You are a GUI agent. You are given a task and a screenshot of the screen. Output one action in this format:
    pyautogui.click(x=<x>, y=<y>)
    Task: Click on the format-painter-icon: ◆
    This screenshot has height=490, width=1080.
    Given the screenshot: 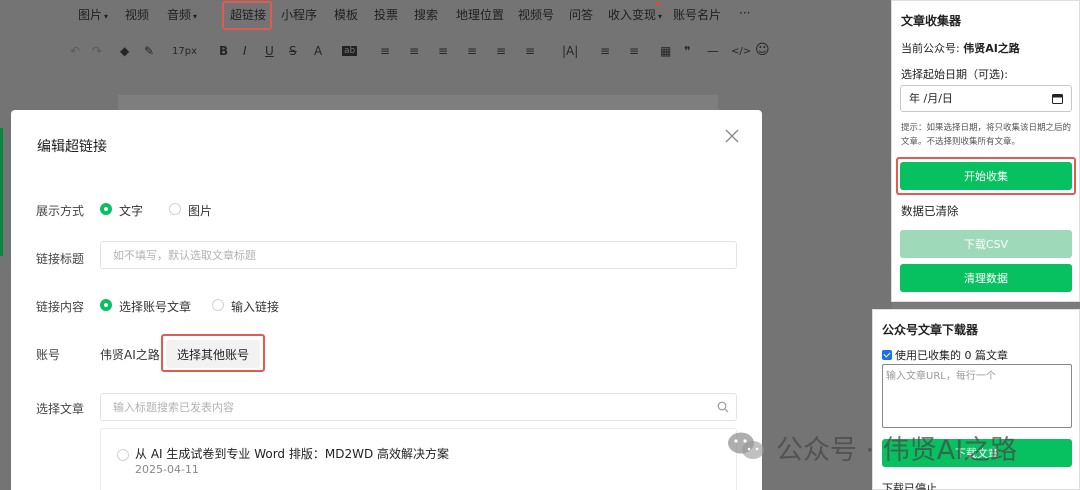 What is the action you would take?
    pyautogui.click(x=124, y=51)
    